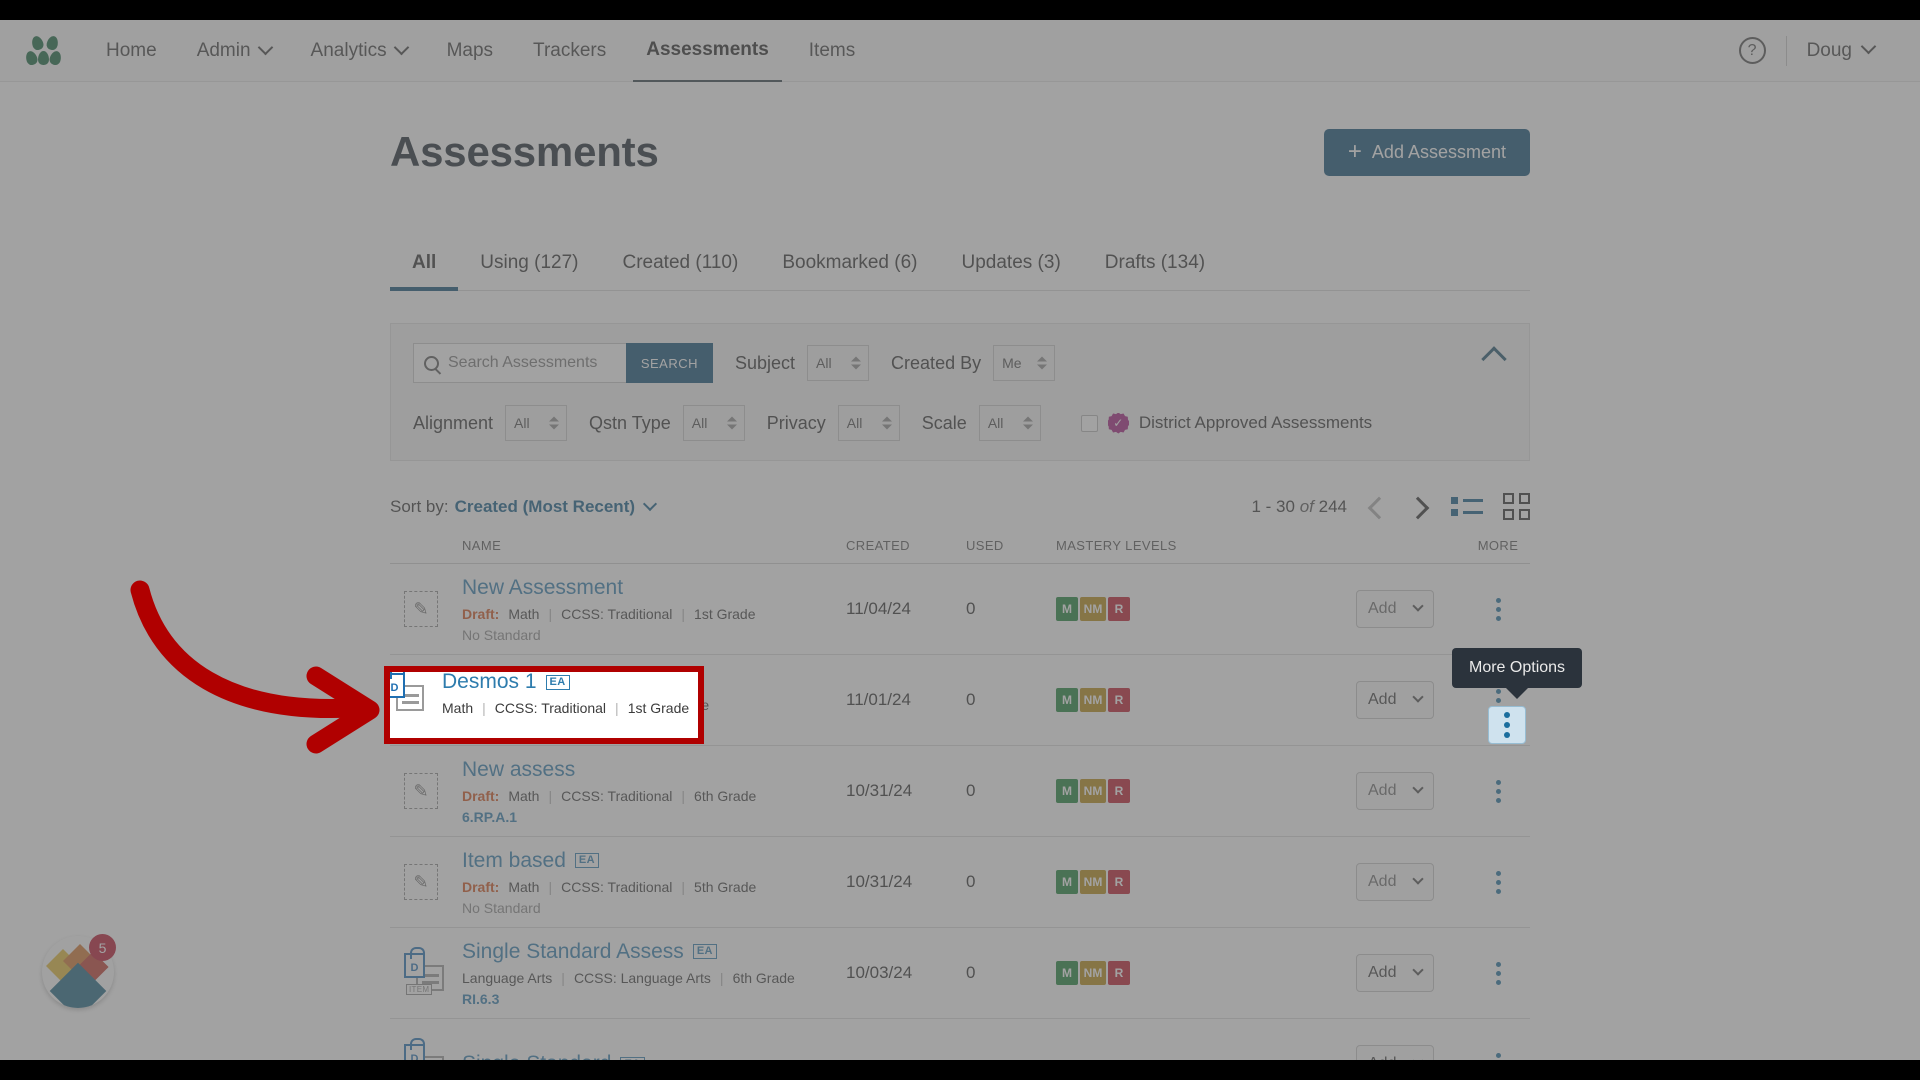 The height and width of the screenshot is (1080, 1920). Describe the element at coordinates (617, 795) in the screenshot. I see `row-alignment: CCSS: Traditional` at that location.